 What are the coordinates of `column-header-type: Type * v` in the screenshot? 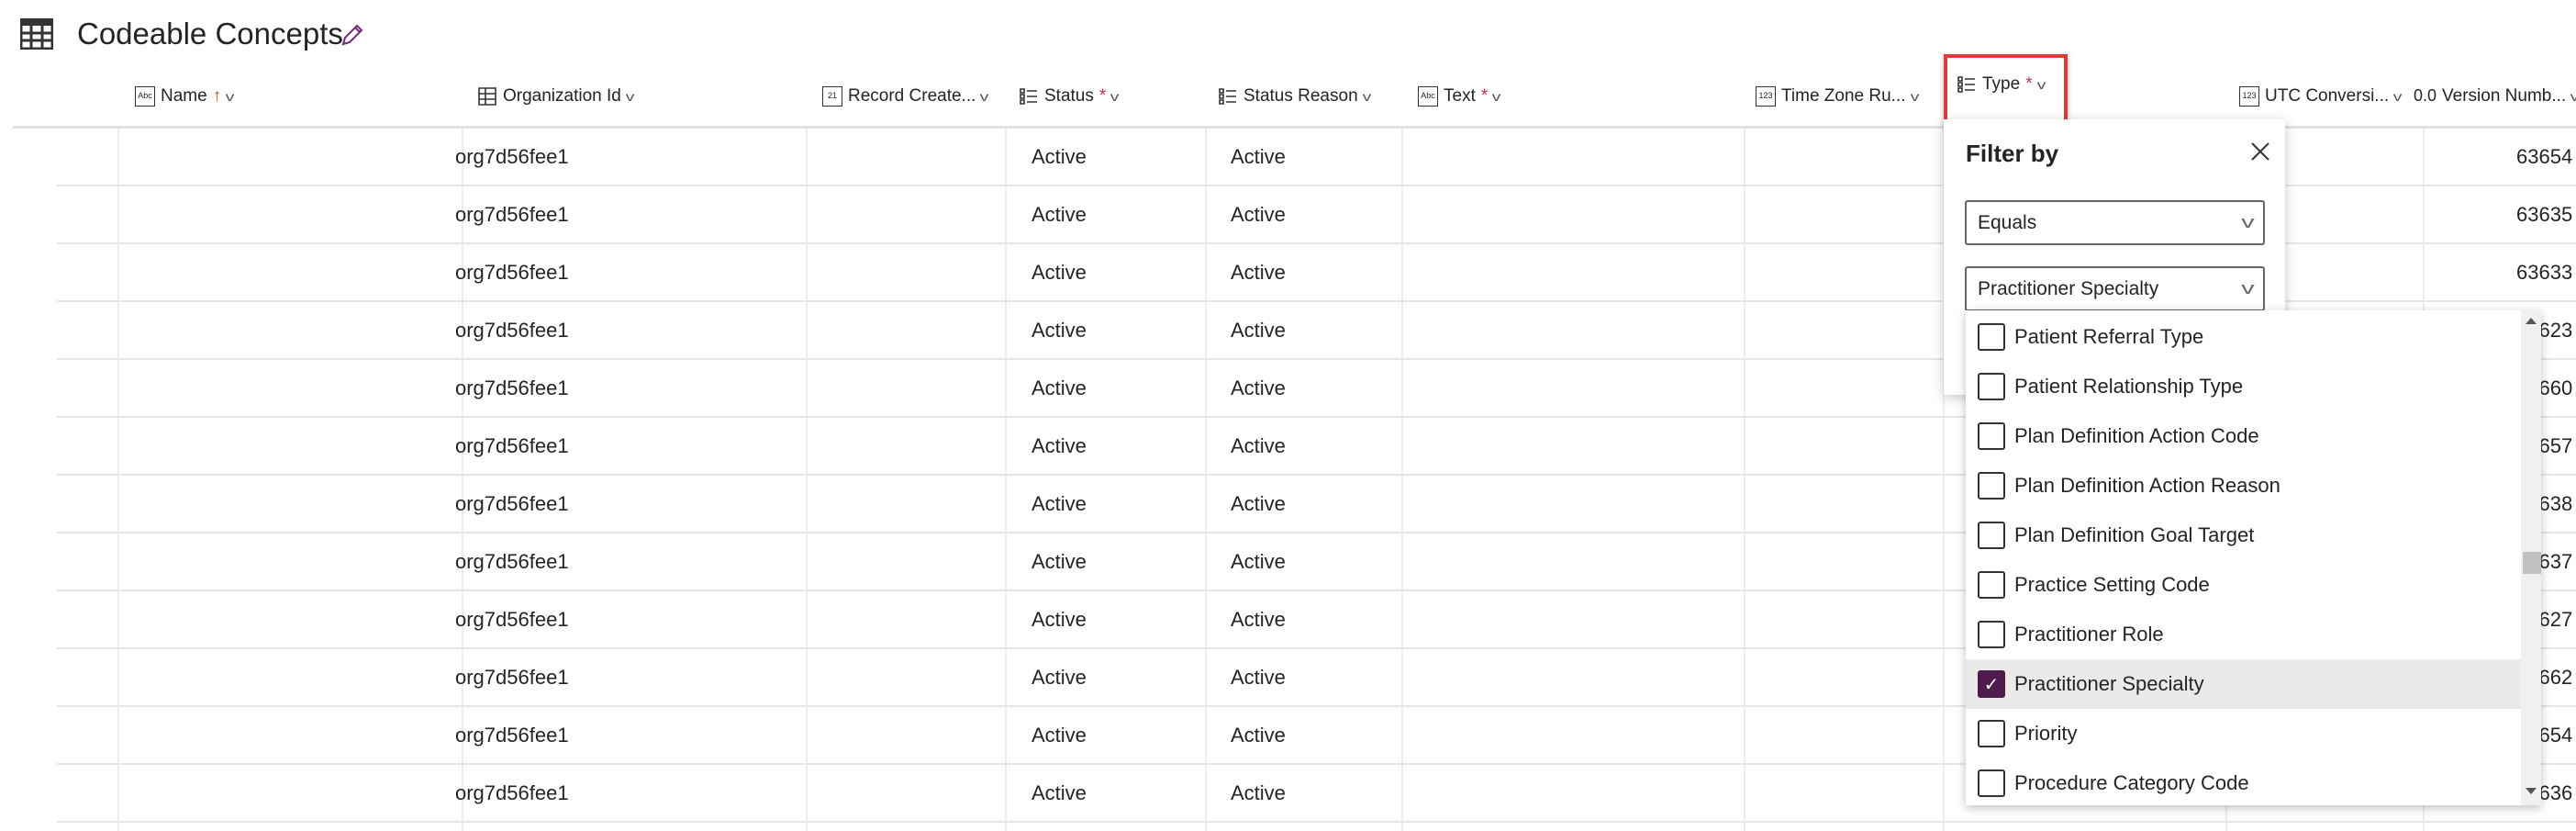 It's located at (2002, 85).